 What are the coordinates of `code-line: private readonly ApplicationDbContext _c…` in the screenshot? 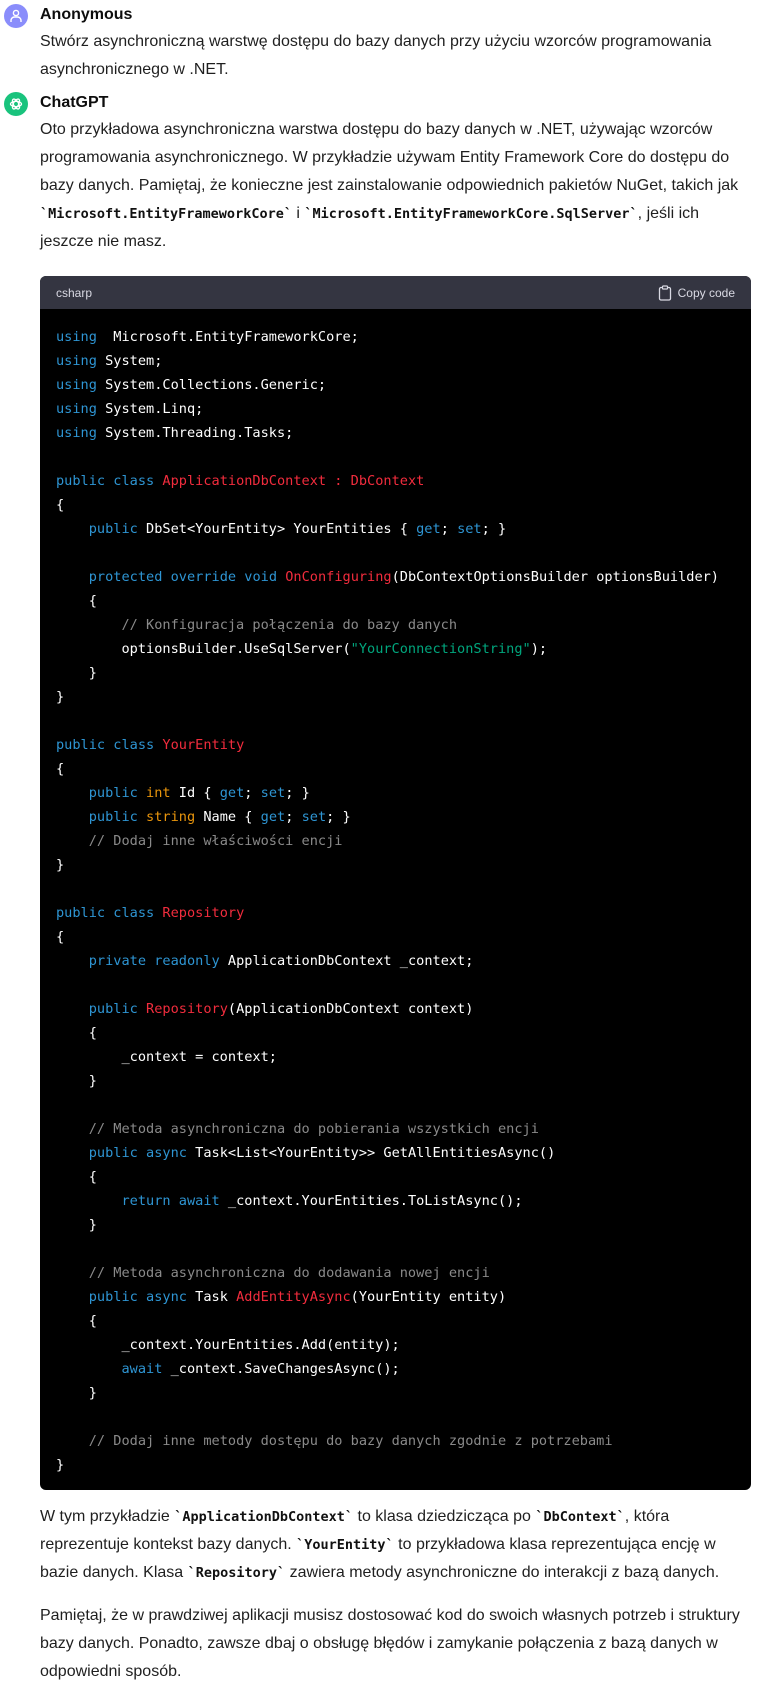 It's located at (395, 961).